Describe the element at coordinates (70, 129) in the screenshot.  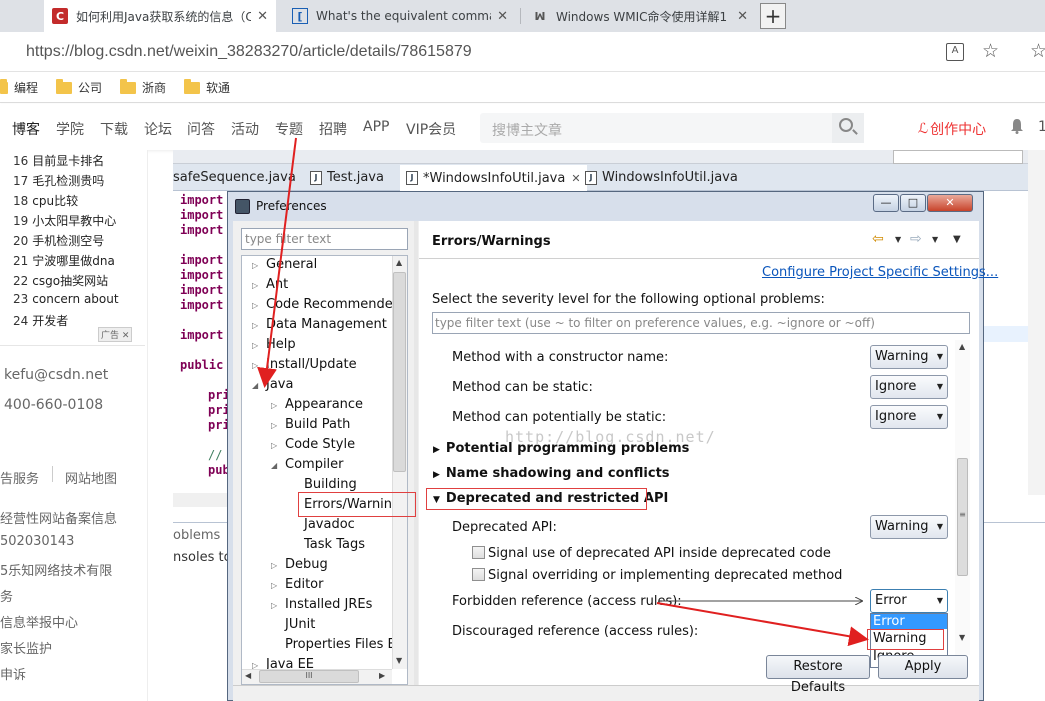
I see `nav-academy: 学院` at that location.